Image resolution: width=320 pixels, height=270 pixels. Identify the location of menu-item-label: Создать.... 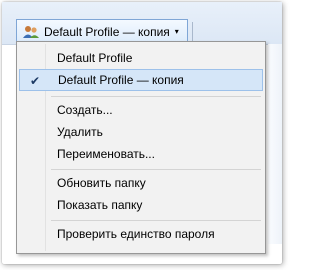
(85, 110).